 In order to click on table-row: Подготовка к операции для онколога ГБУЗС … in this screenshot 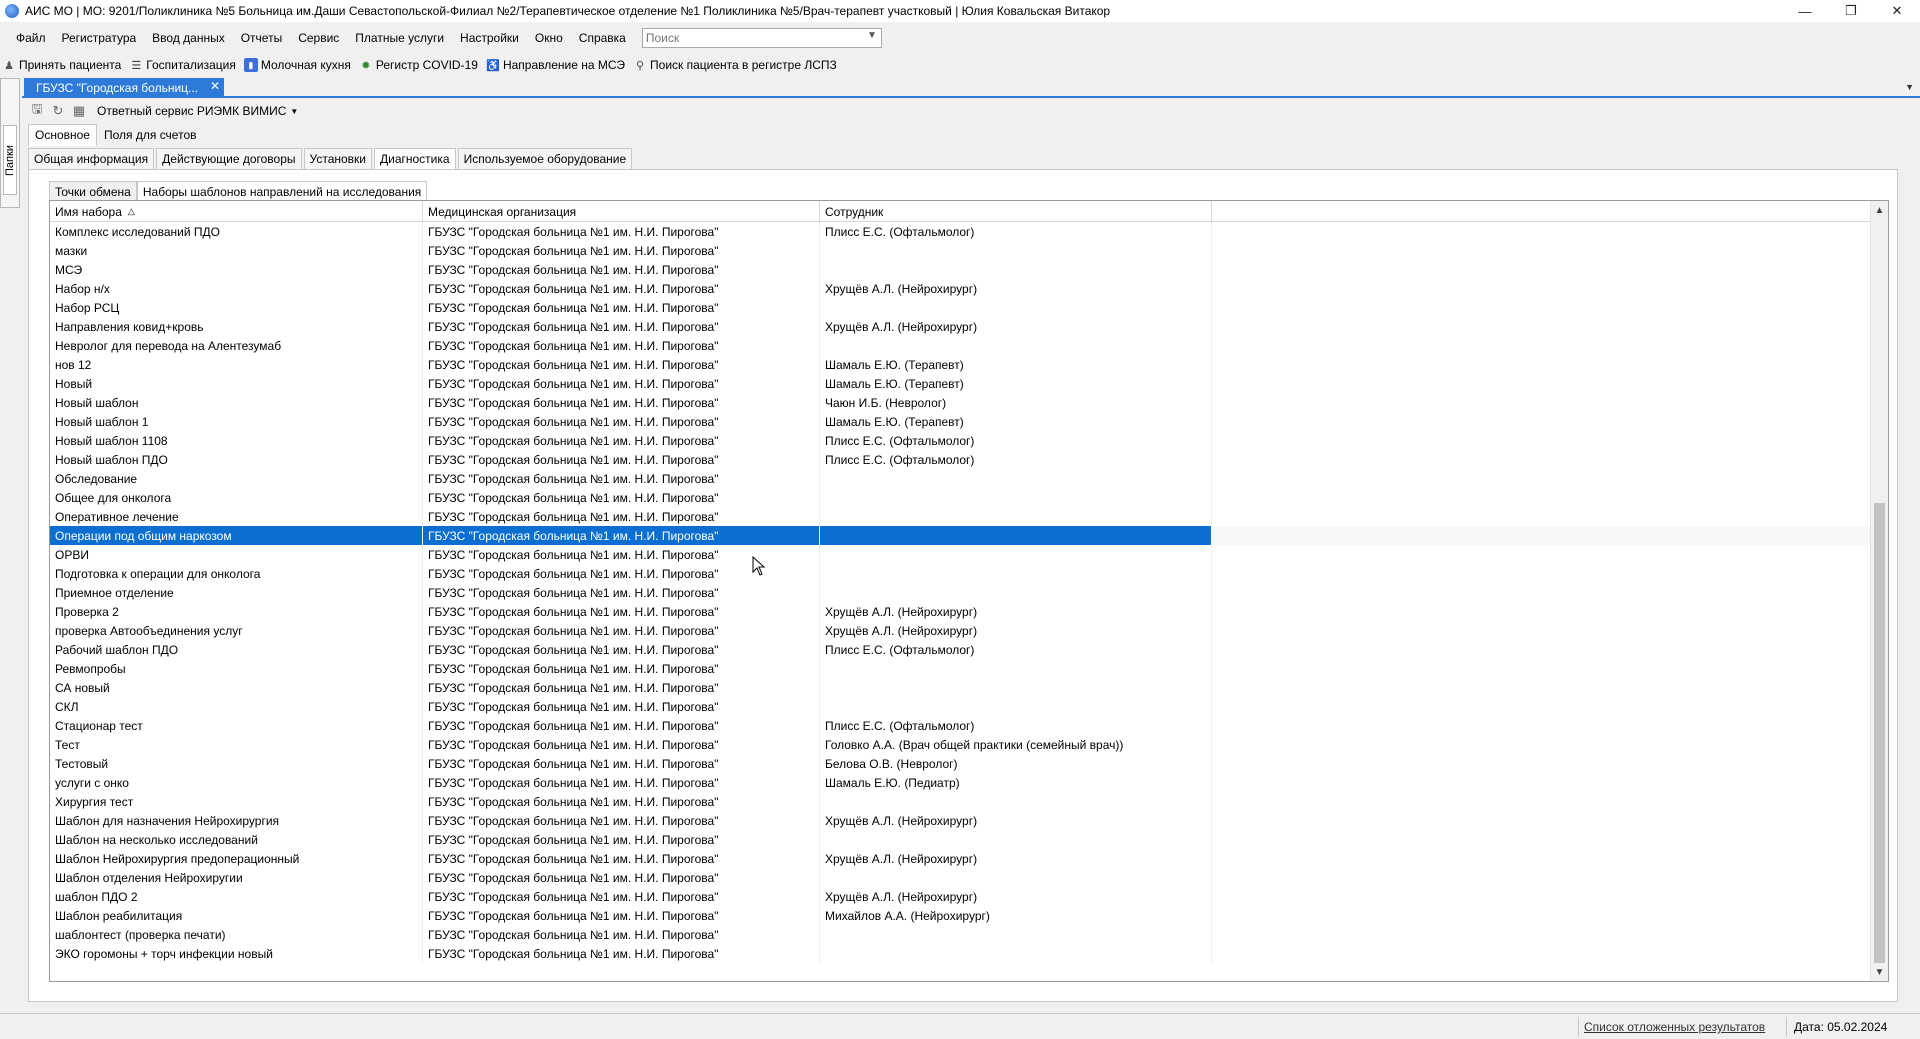, I will do `click(960, 573)`.